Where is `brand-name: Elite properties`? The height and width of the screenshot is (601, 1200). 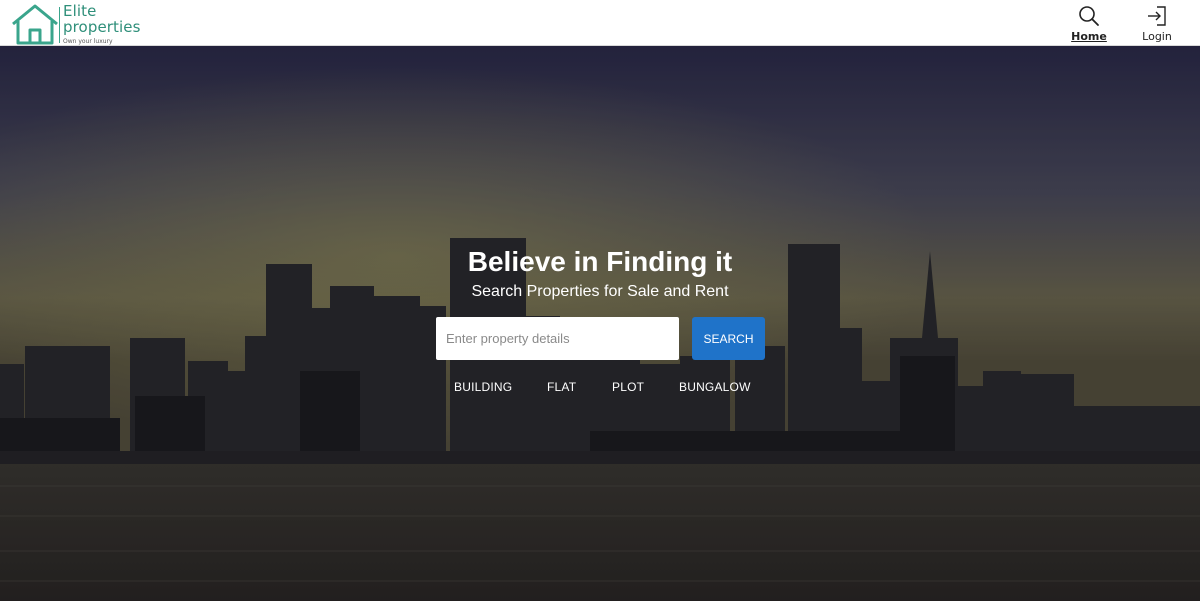 brand-name: Elite properties is located at coordinates (113, 19).